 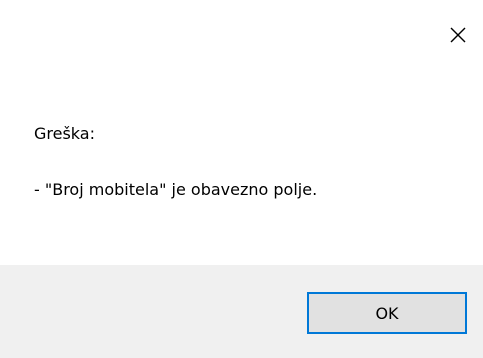 I want to click on close-button, so click(x=458, y=35).